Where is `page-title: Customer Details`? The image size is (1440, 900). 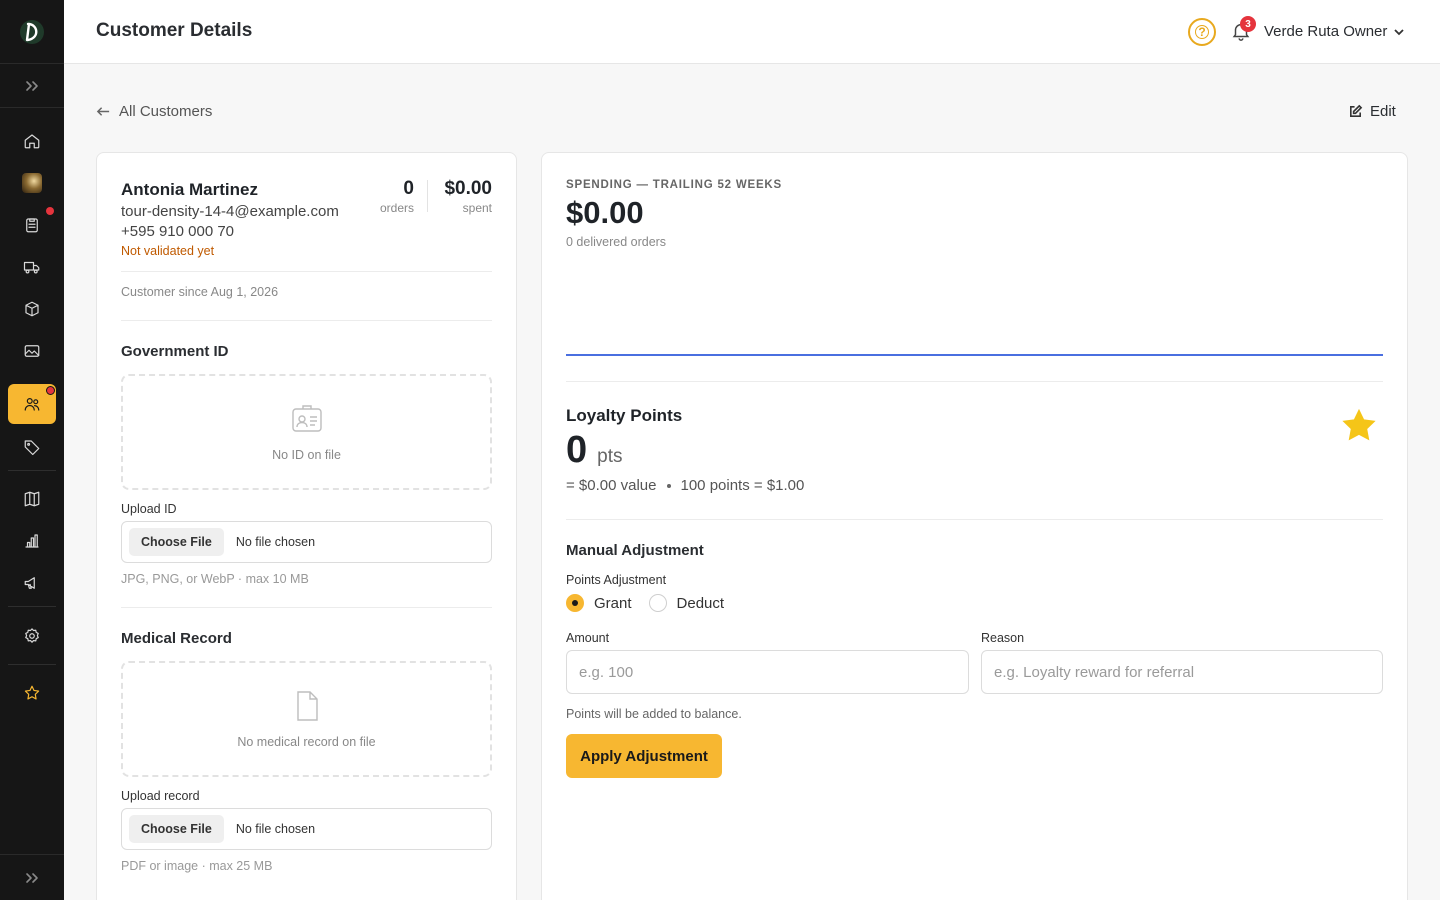
page-title: Customer Details is located at coordinates (174, 30).